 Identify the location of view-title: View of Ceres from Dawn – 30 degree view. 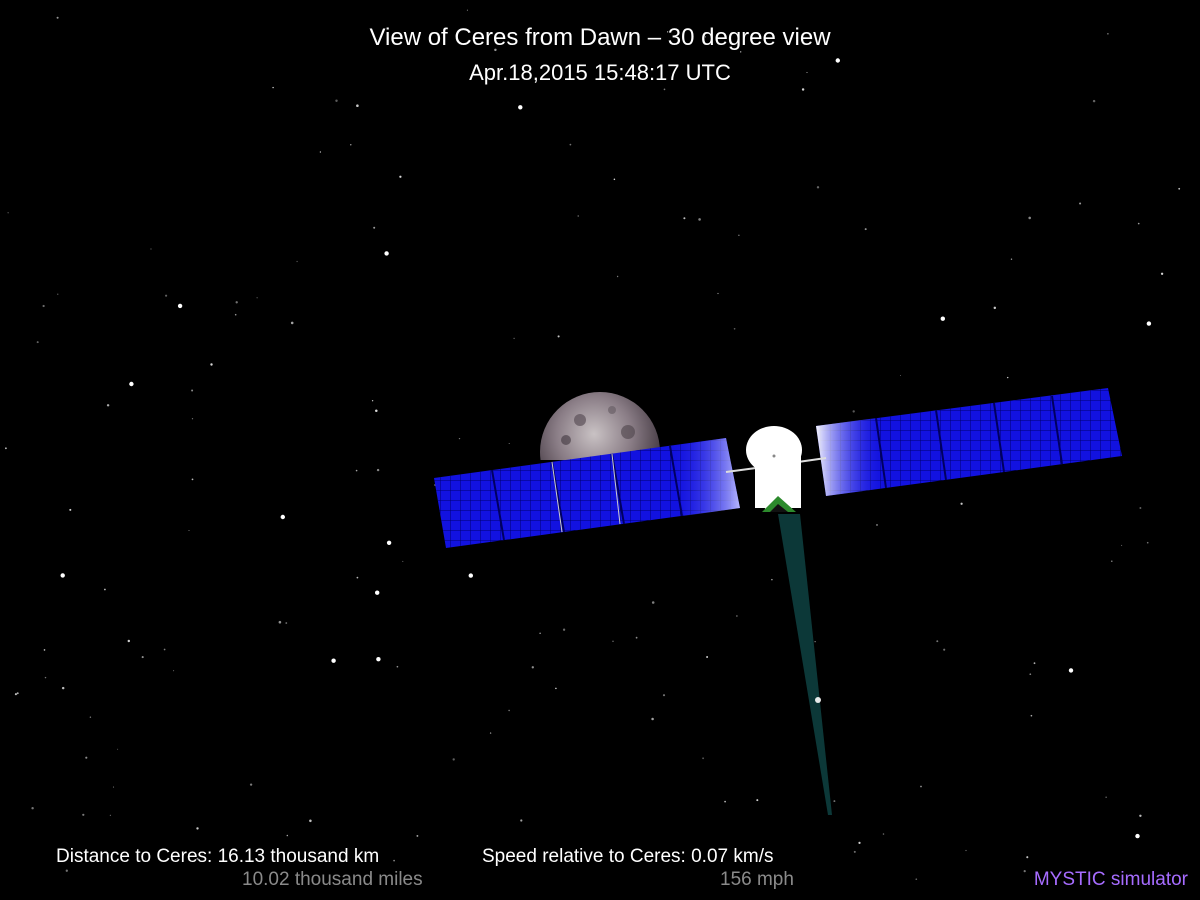
(600, 37).